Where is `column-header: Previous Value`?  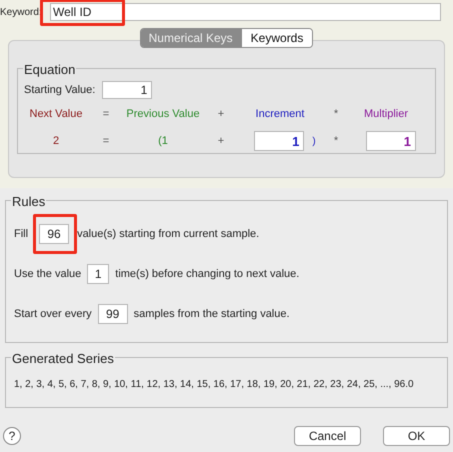 column-header: Previous Value is located at coordinates (163, 114).